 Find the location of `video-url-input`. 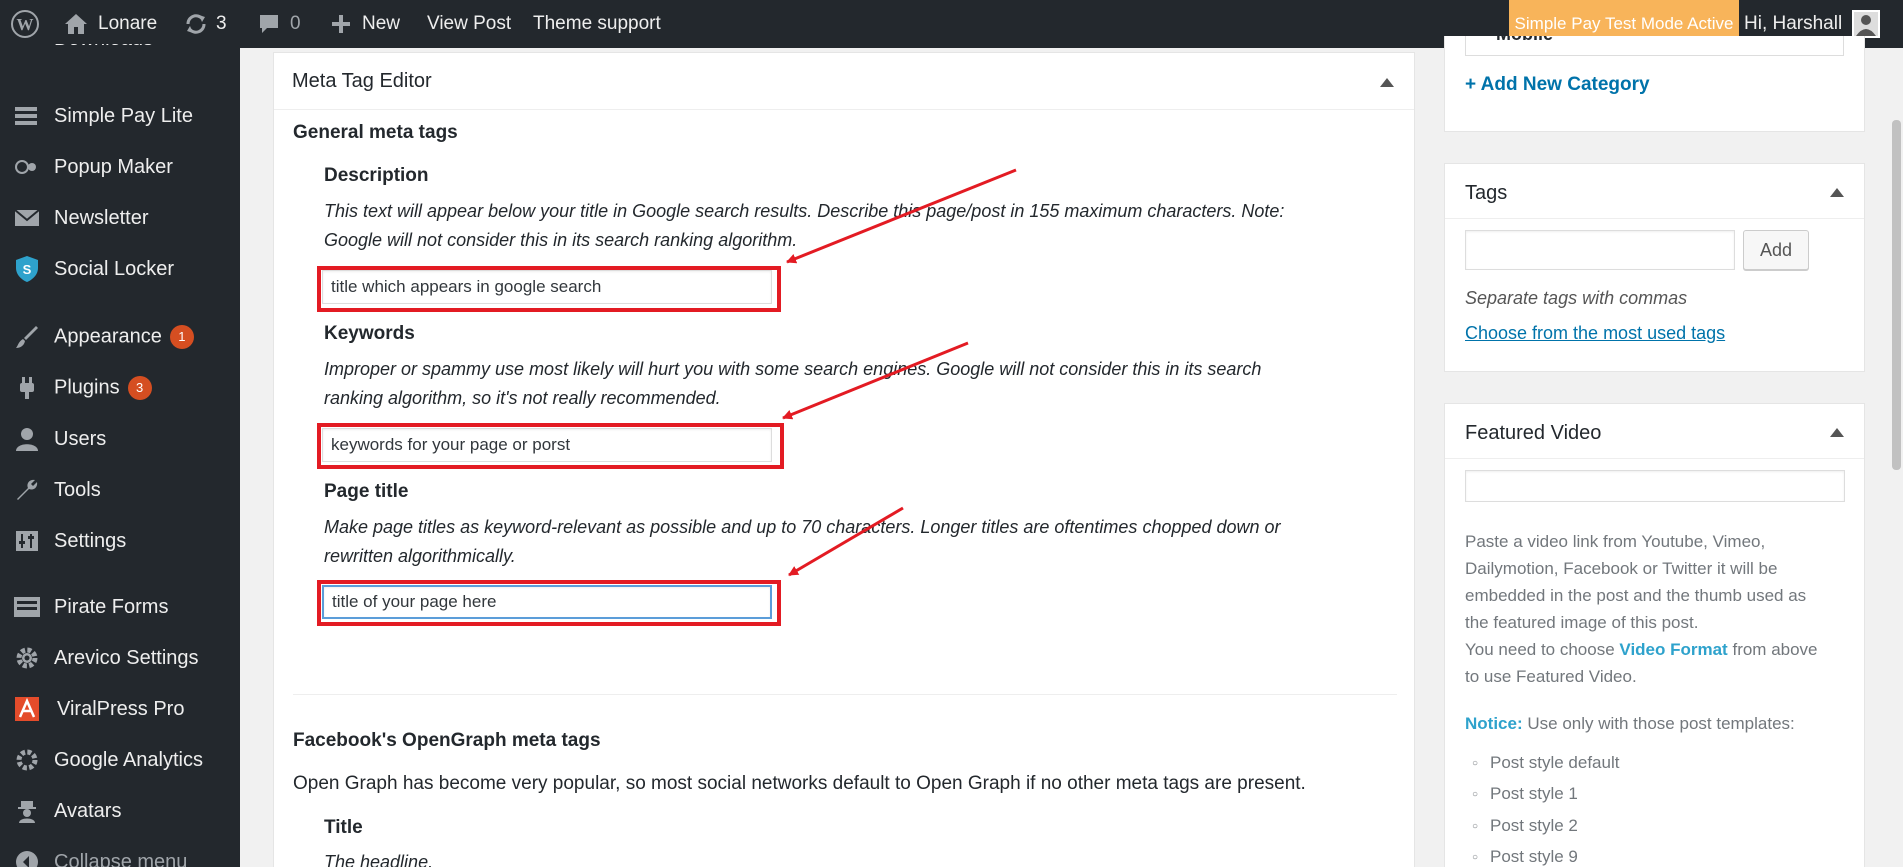

video-url-input is located at coordinates (1655, 486).